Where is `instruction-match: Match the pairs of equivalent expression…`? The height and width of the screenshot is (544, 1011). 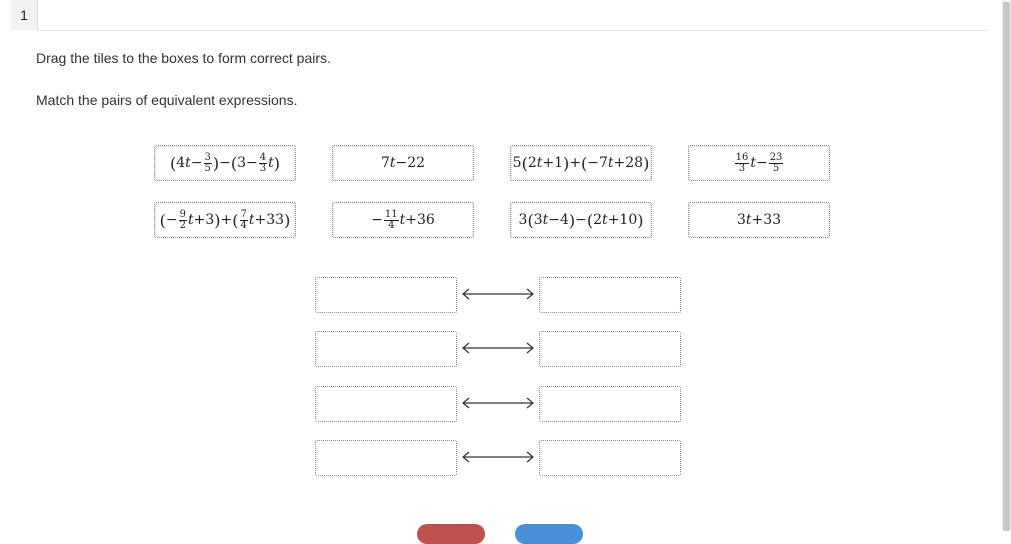
instruction-match: Match the pairs of equivalent expression… is located at coordinates (167, 100).